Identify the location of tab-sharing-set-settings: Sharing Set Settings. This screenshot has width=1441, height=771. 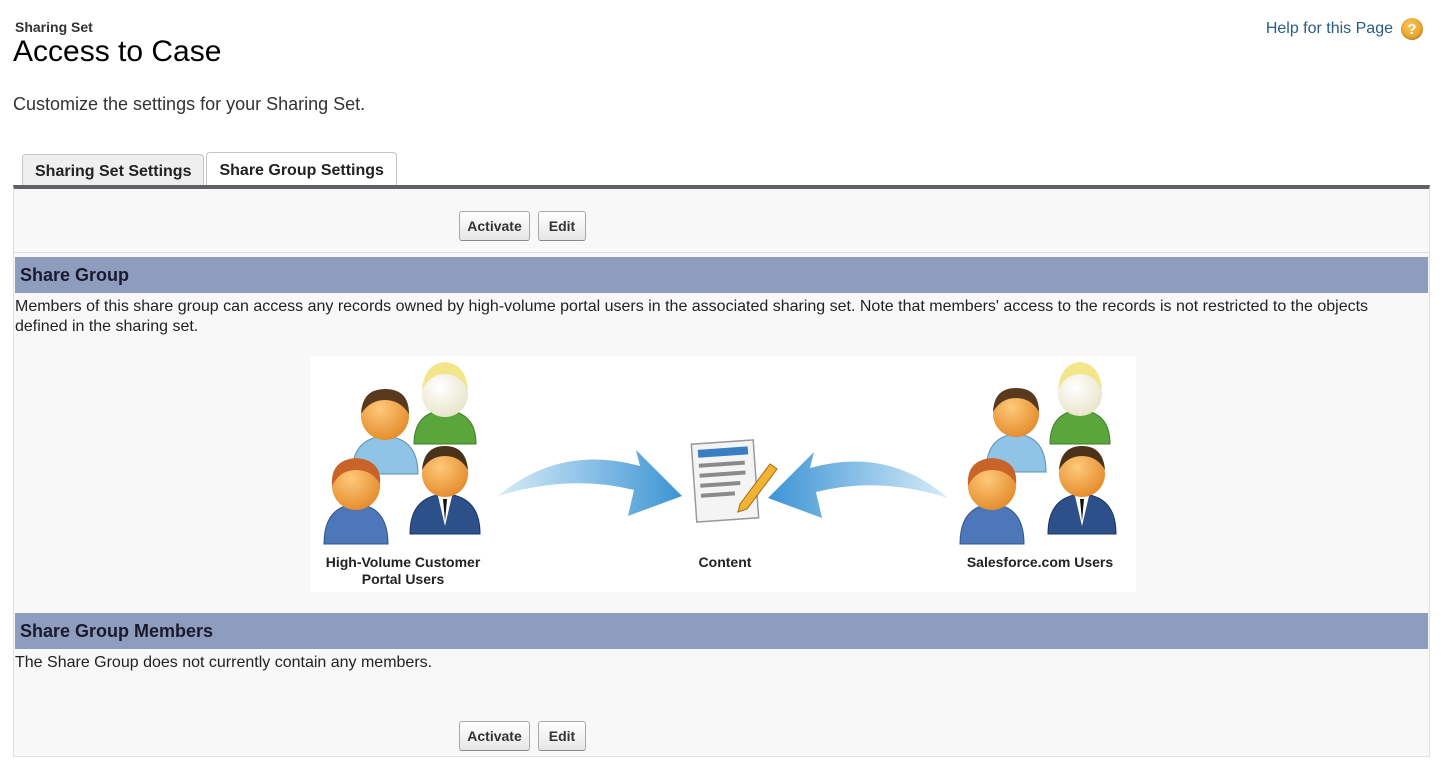
(113, 171).